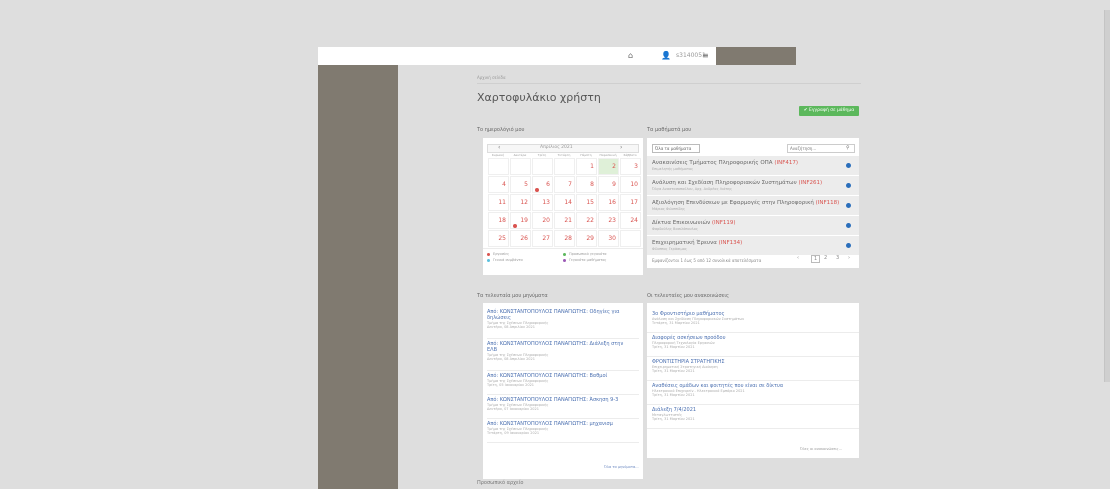 This screenshot has width=1110, height=489. I want to click on course-instructor: Επιμελητής μαθήματος, so click(673, 169).